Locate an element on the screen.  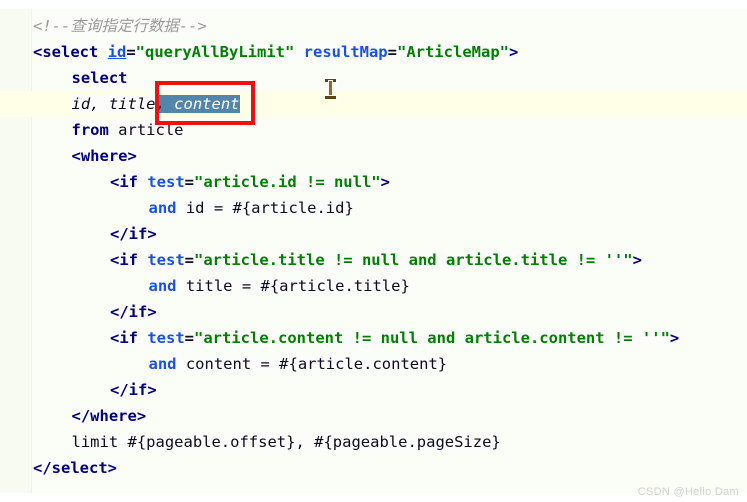
code-line-content: <if test="article.id != null"> is located at coordinates (250, 182).